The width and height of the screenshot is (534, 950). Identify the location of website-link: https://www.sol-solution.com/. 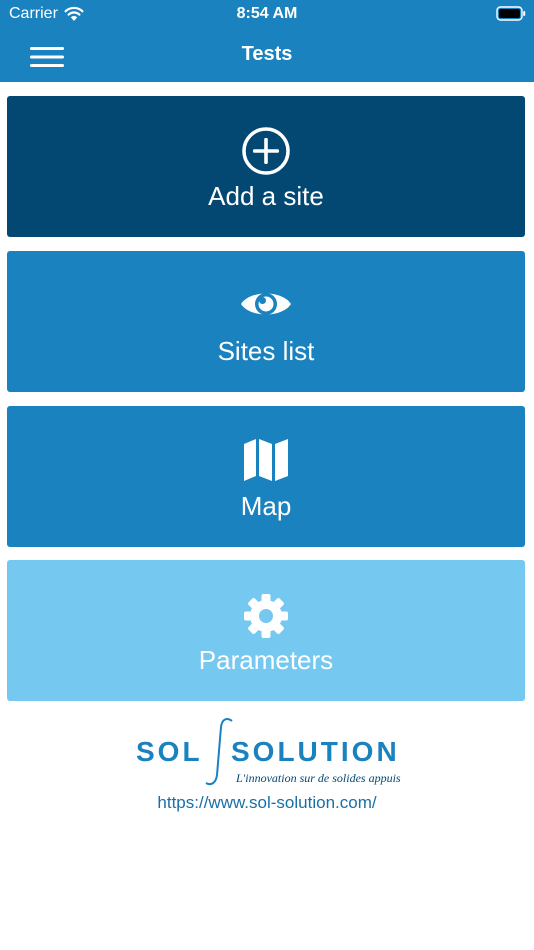
(267, 803).